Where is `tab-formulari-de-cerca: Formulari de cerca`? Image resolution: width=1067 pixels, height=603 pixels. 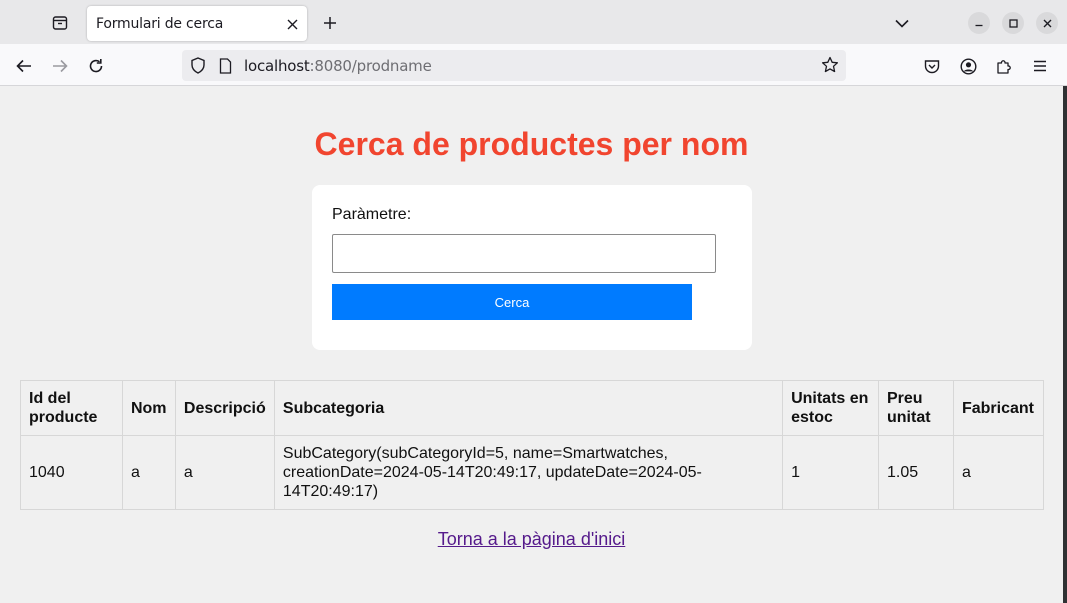 tab-formulari-de-cerca: Formulari de cerca is located at coordinates (197, 23).